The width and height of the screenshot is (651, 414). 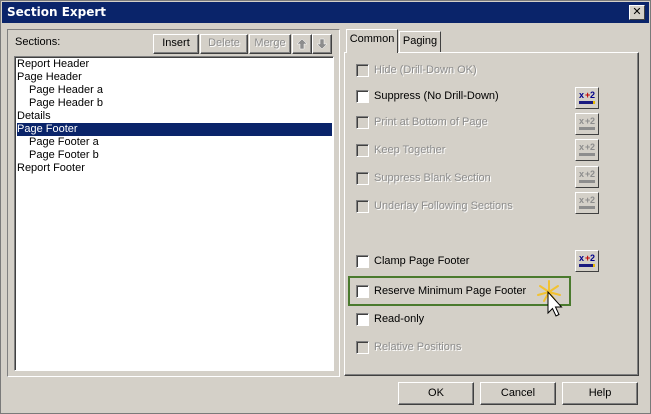 I want to click on option-label: Keep Together, so click(x=410, y=150).